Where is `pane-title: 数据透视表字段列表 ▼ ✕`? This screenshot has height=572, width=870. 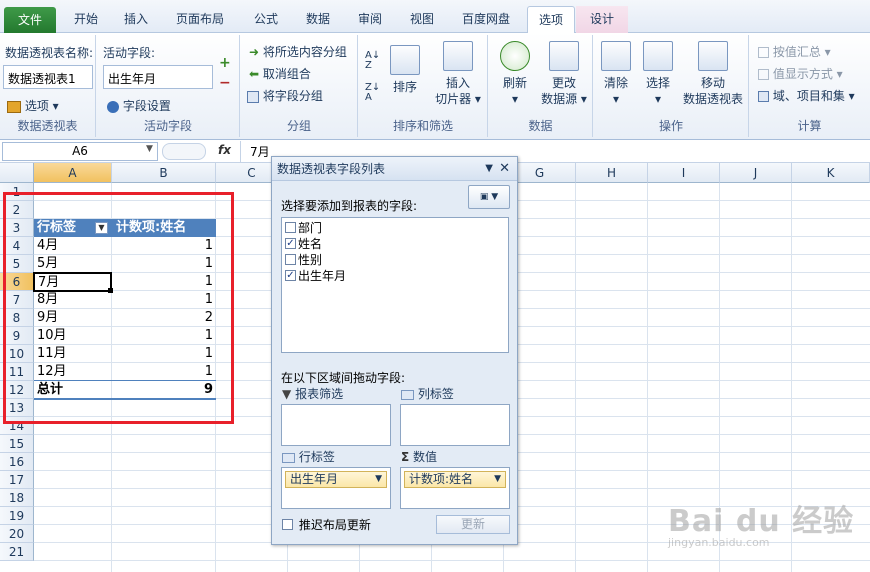 pane-title: 数据透视表字段列表 ▼ ✕ is located at coordinates (394, 169).